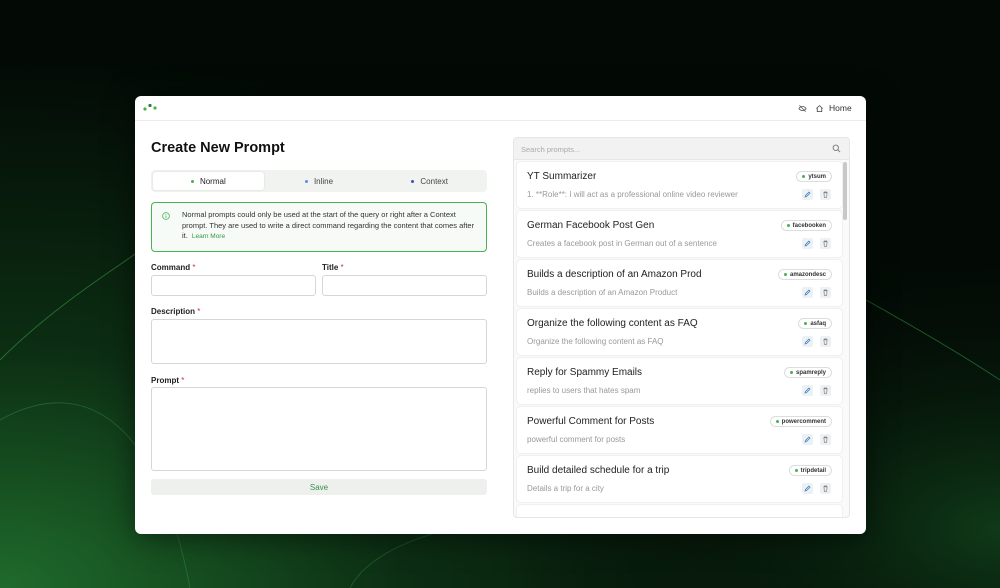 Image resolution: width=1000 pixels, height=588 pixels. I want to click on prompt-tag-label: ytsum, so click(817, 176).